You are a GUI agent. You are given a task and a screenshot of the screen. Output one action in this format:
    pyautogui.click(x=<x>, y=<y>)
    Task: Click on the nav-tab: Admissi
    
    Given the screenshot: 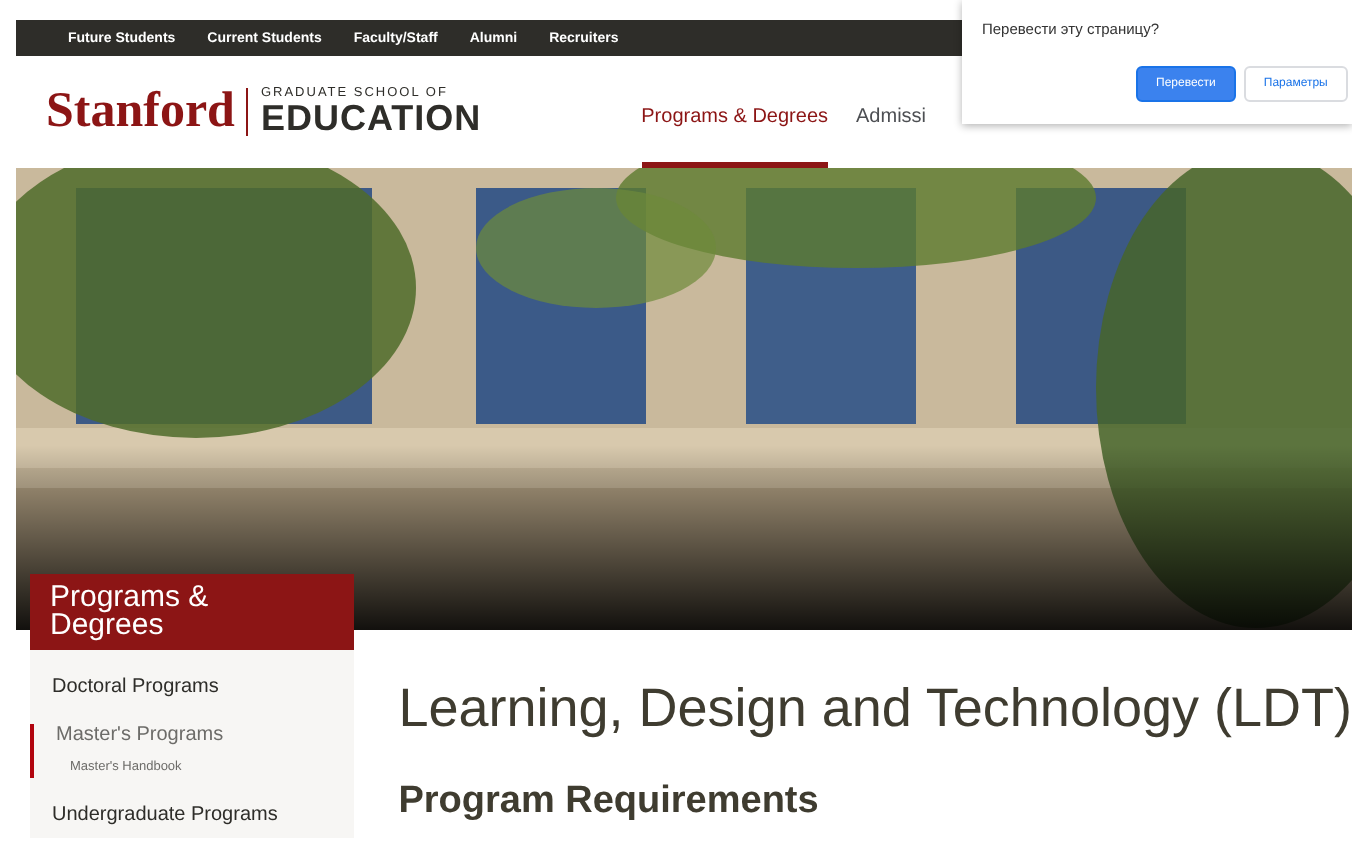 What is the action you would take?
    pyautogui.click(x=891, y=112)
    